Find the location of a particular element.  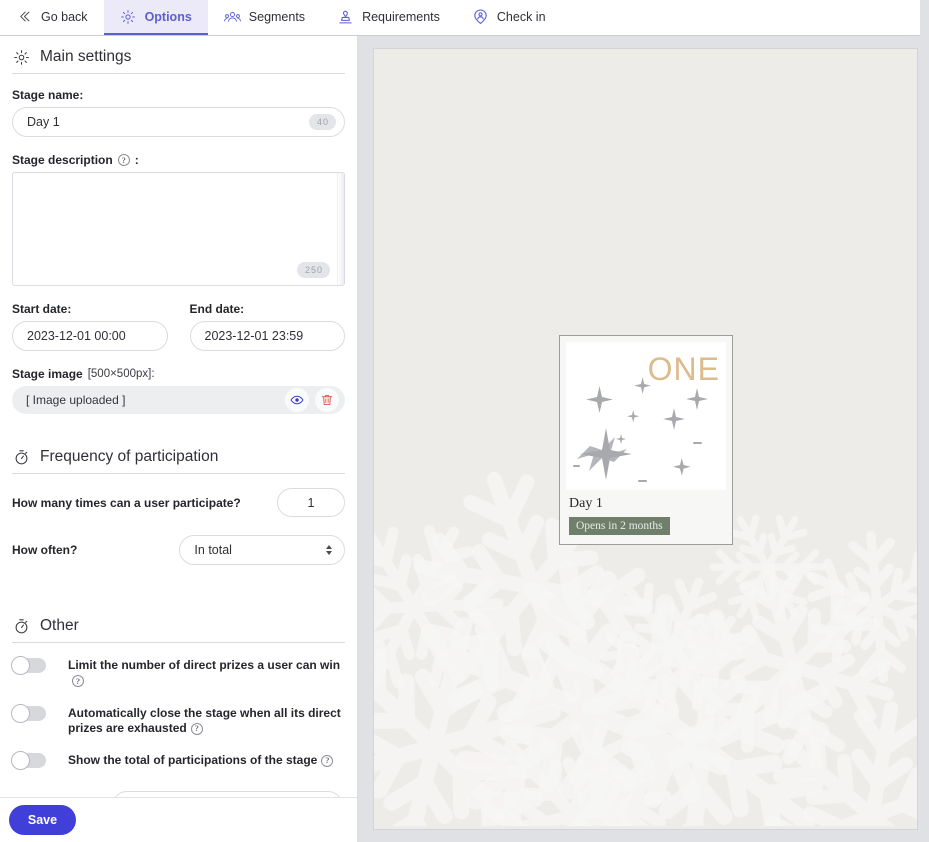

form-footer: Save is located at coordinates (178, 819).